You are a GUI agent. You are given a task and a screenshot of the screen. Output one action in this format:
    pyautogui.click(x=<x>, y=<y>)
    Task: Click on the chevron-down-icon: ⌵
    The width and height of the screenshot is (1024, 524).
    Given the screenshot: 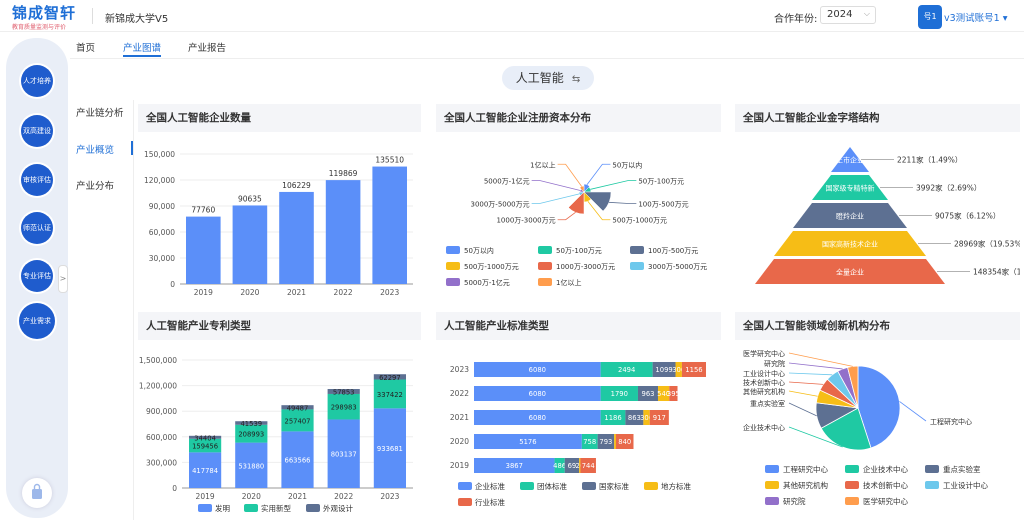 What is the action you would take?
    pyautogui.click(x=866, y=13)
    